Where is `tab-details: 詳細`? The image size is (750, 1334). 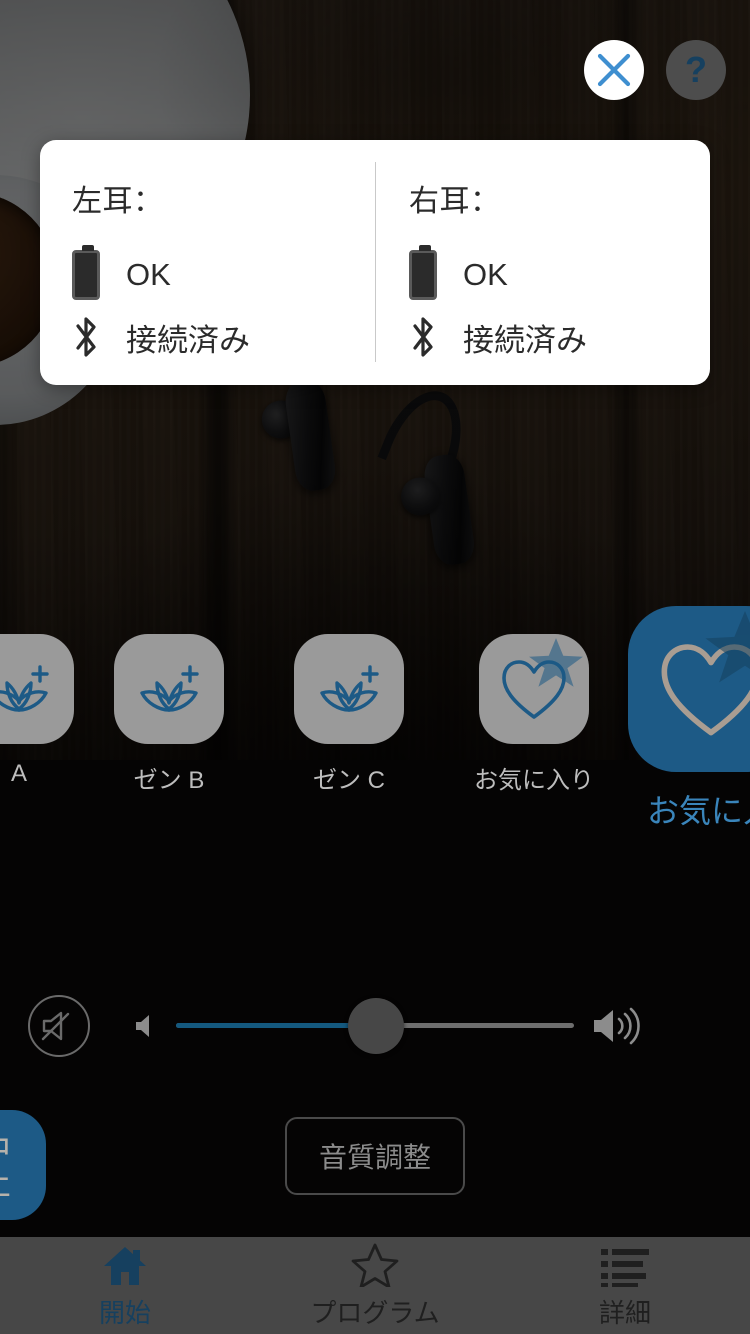 tab-details: 詳細 is located at coordinates (625, 1285).